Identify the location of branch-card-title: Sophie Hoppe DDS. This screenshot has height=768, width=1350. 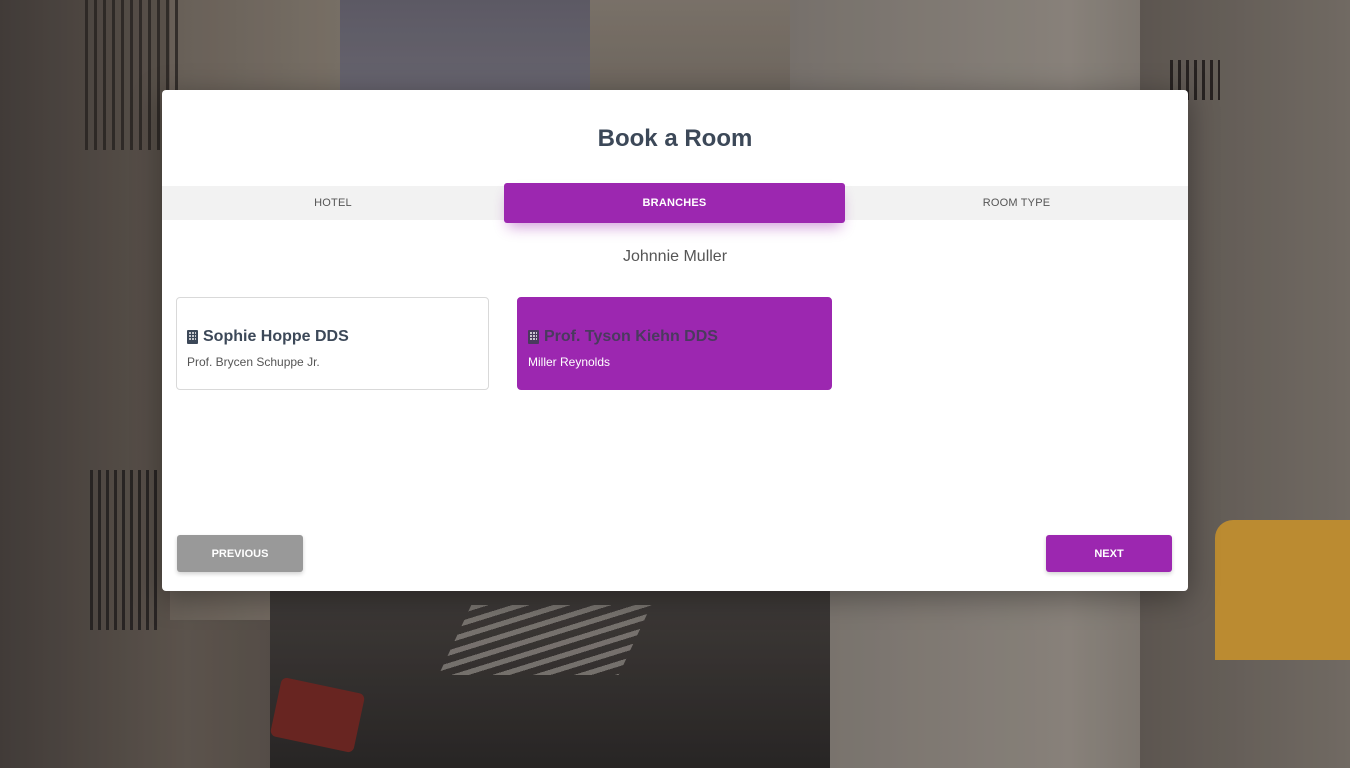
(268, 337).